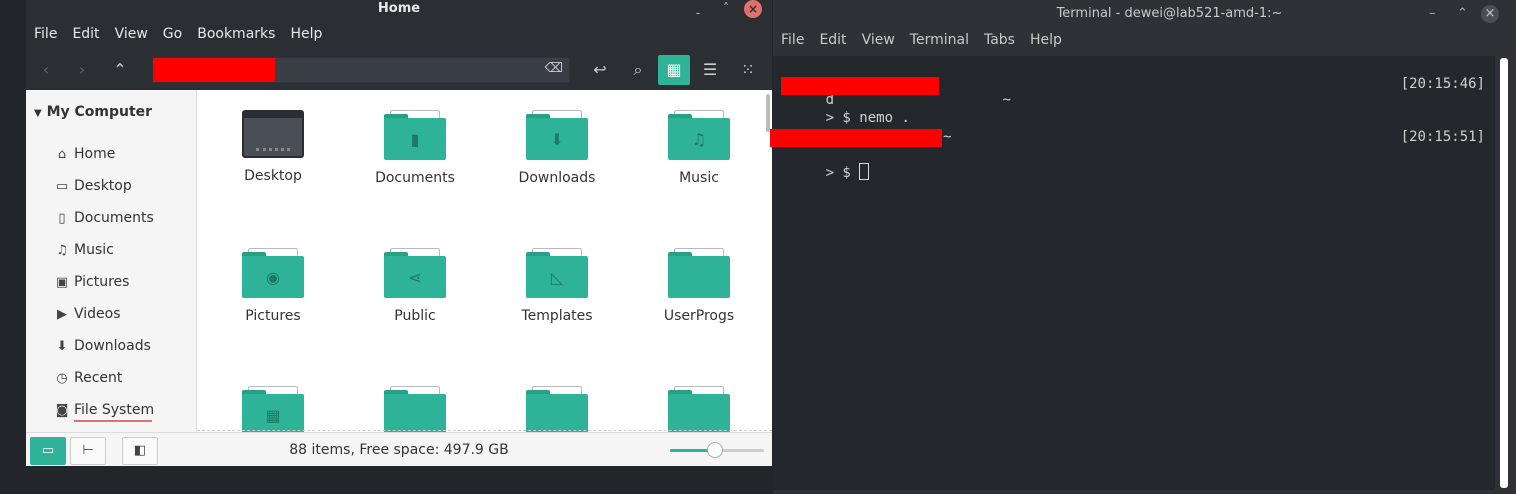  I want to click on public-folder-icon: ⋖, so click(415, 273).